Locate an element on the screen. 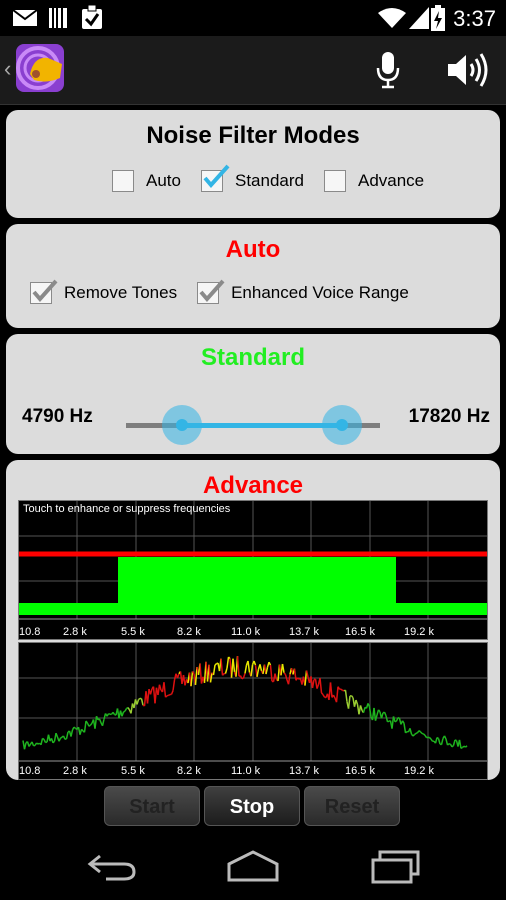 The width and height of the screenshot is (506, 900). remove-tones-checkbox is located at coordinates (44, 291).